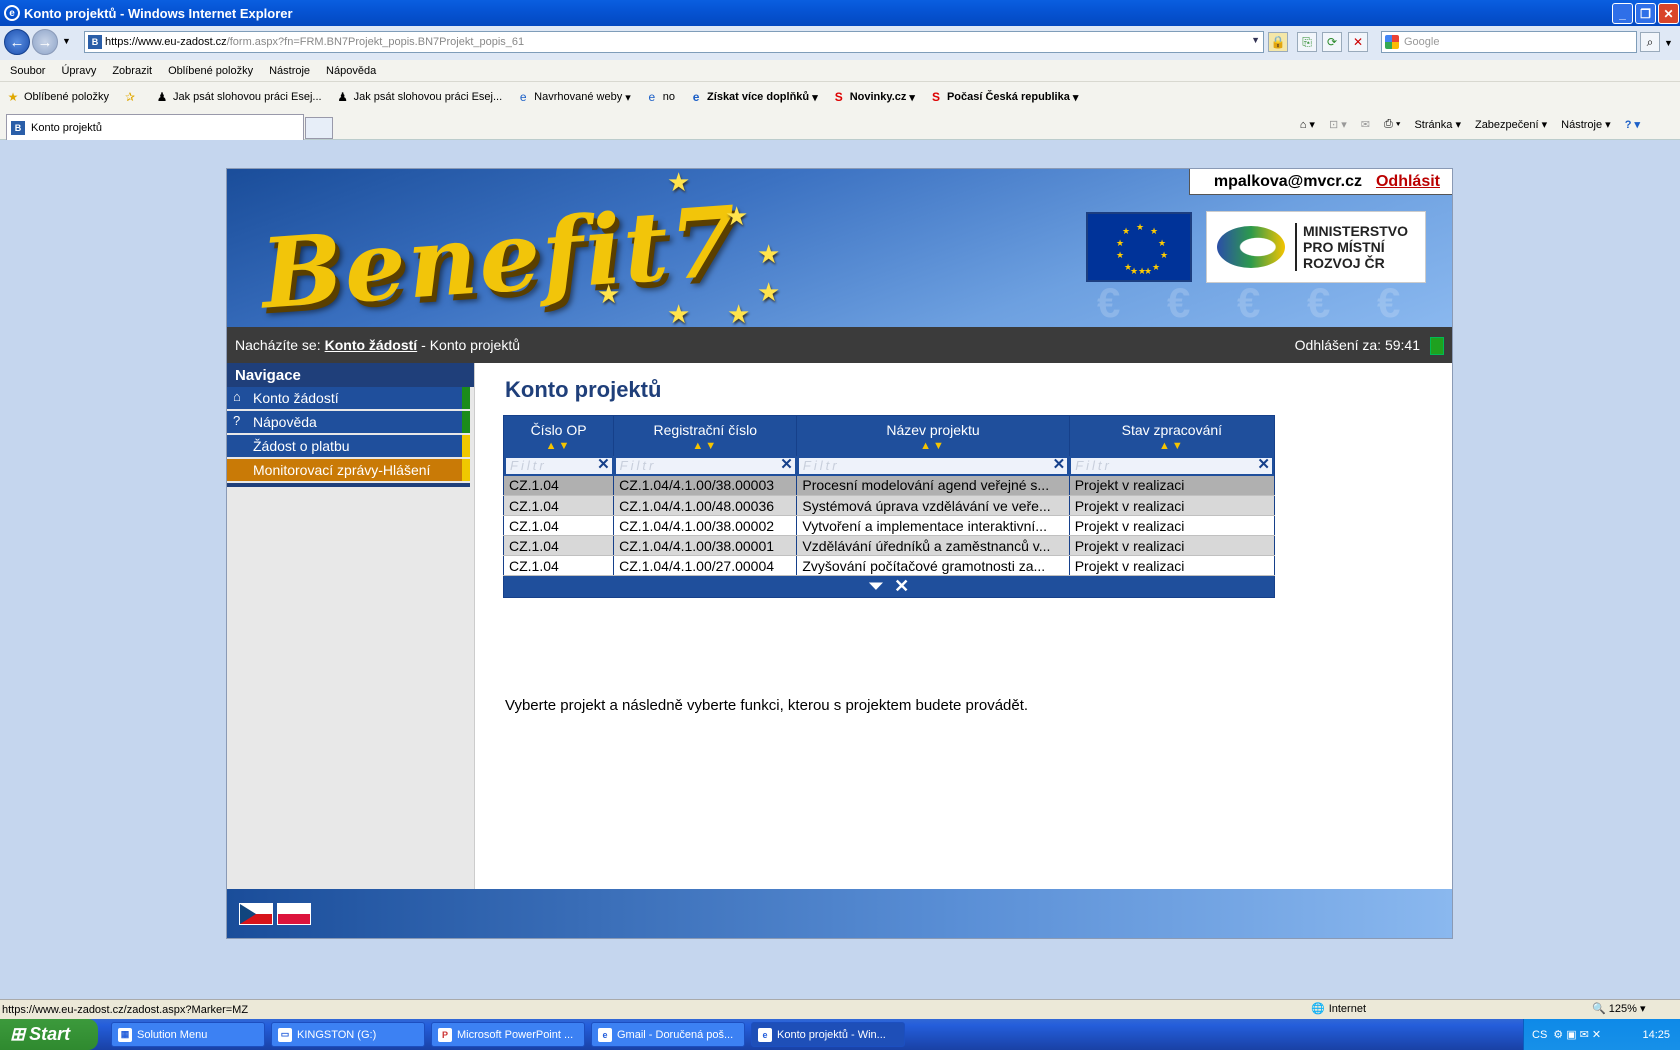  What do you see at coordinates (1511, 124) in the screenshot?
I see `security-menu: Zabezpečení ▾` at bounding box center [1511, 124].